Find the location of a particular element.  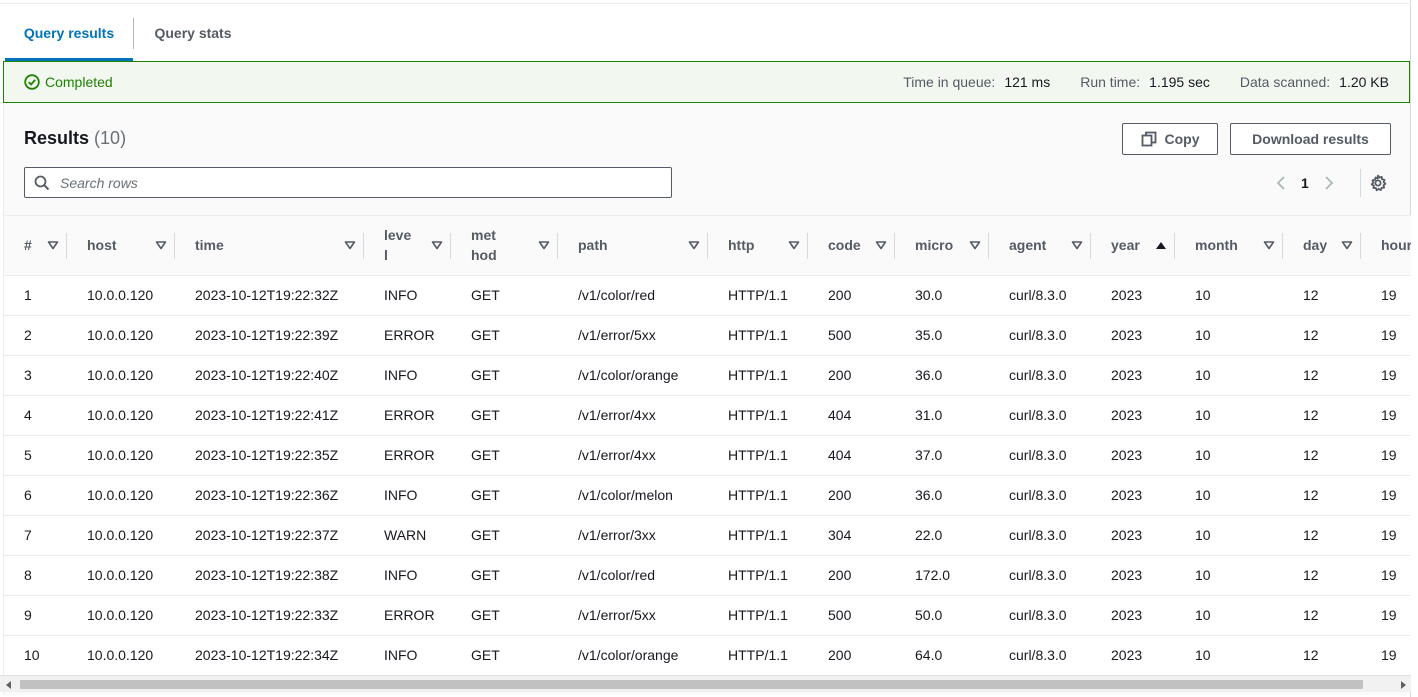

column-header-code: code is located at coordinates (851, 246).